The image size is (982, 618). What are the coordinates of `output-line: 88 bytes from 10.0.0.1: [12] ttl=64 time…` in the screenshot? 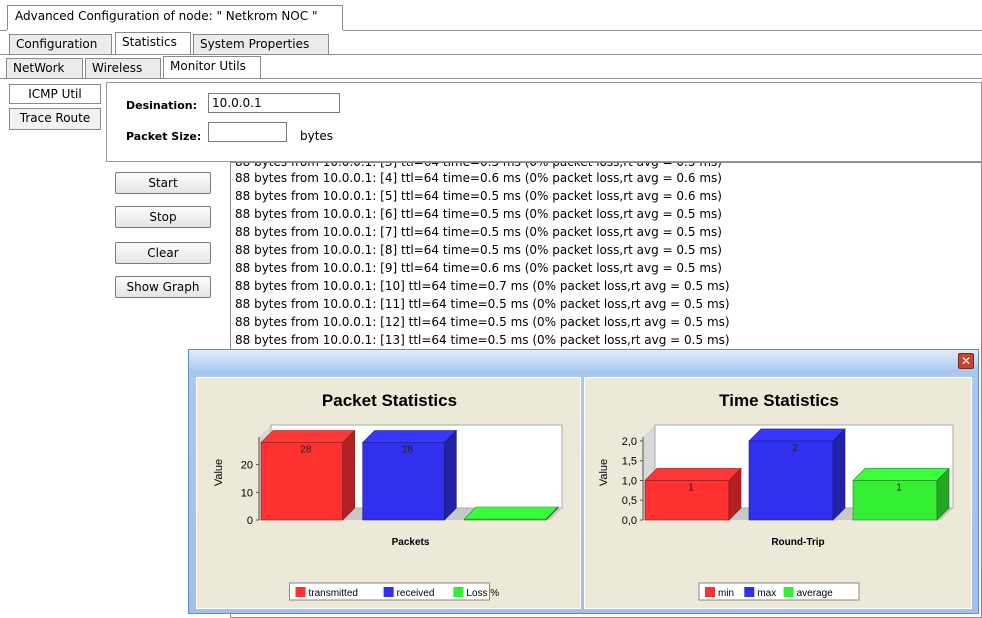 It's located at (482, 322).